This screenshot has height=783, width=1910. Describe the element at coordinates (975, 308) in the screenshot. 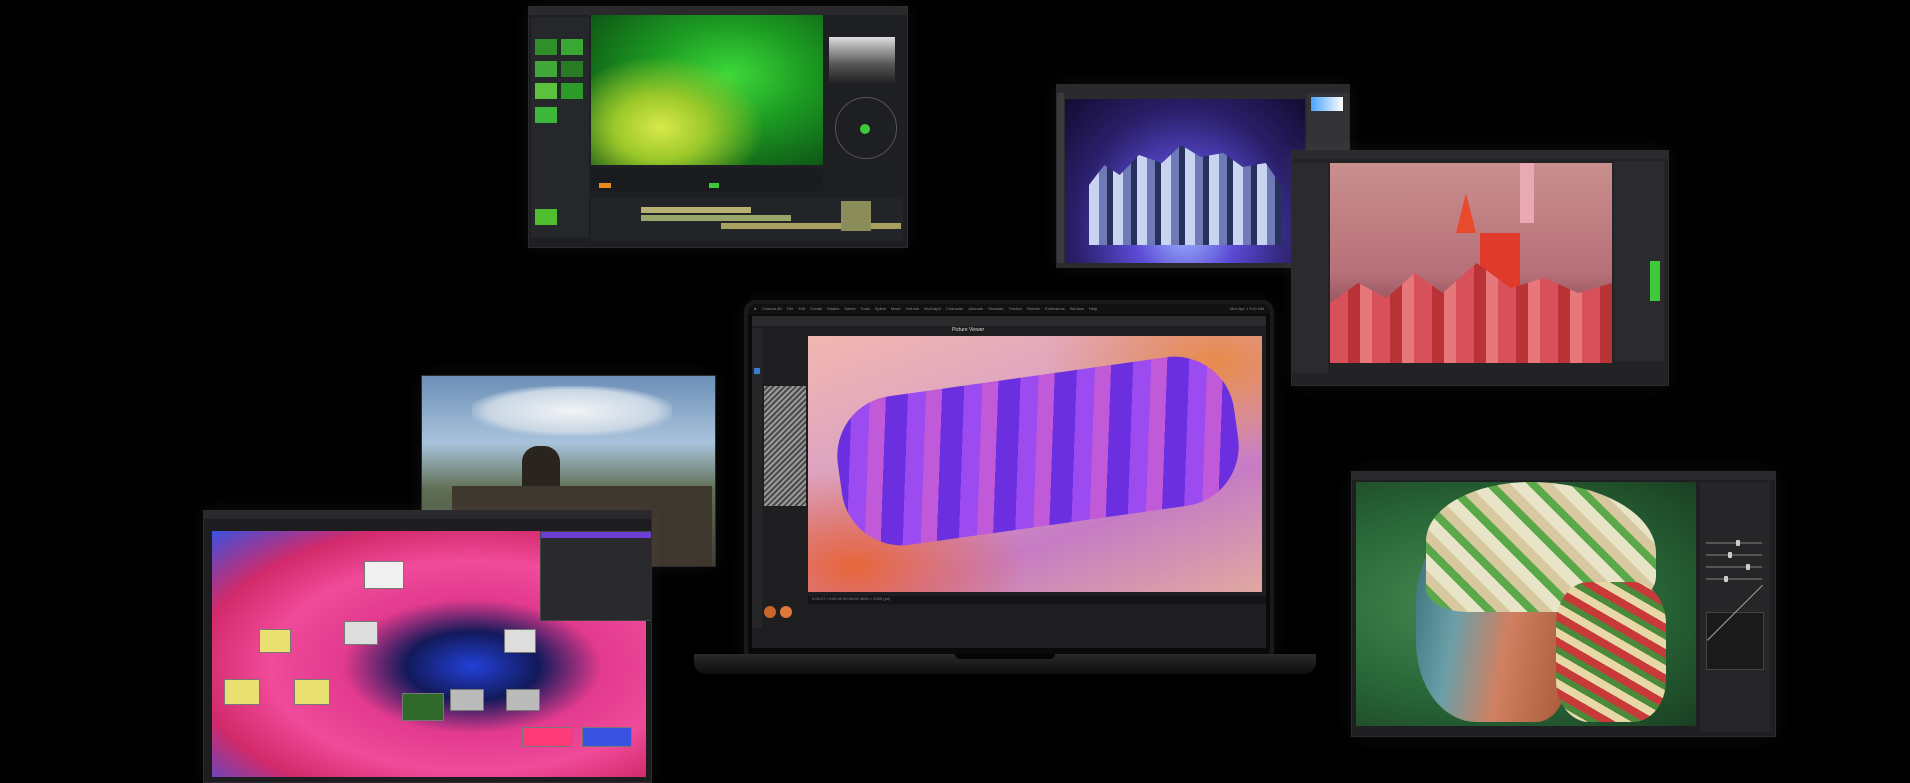

I see `menu-item: Animate` at that location.